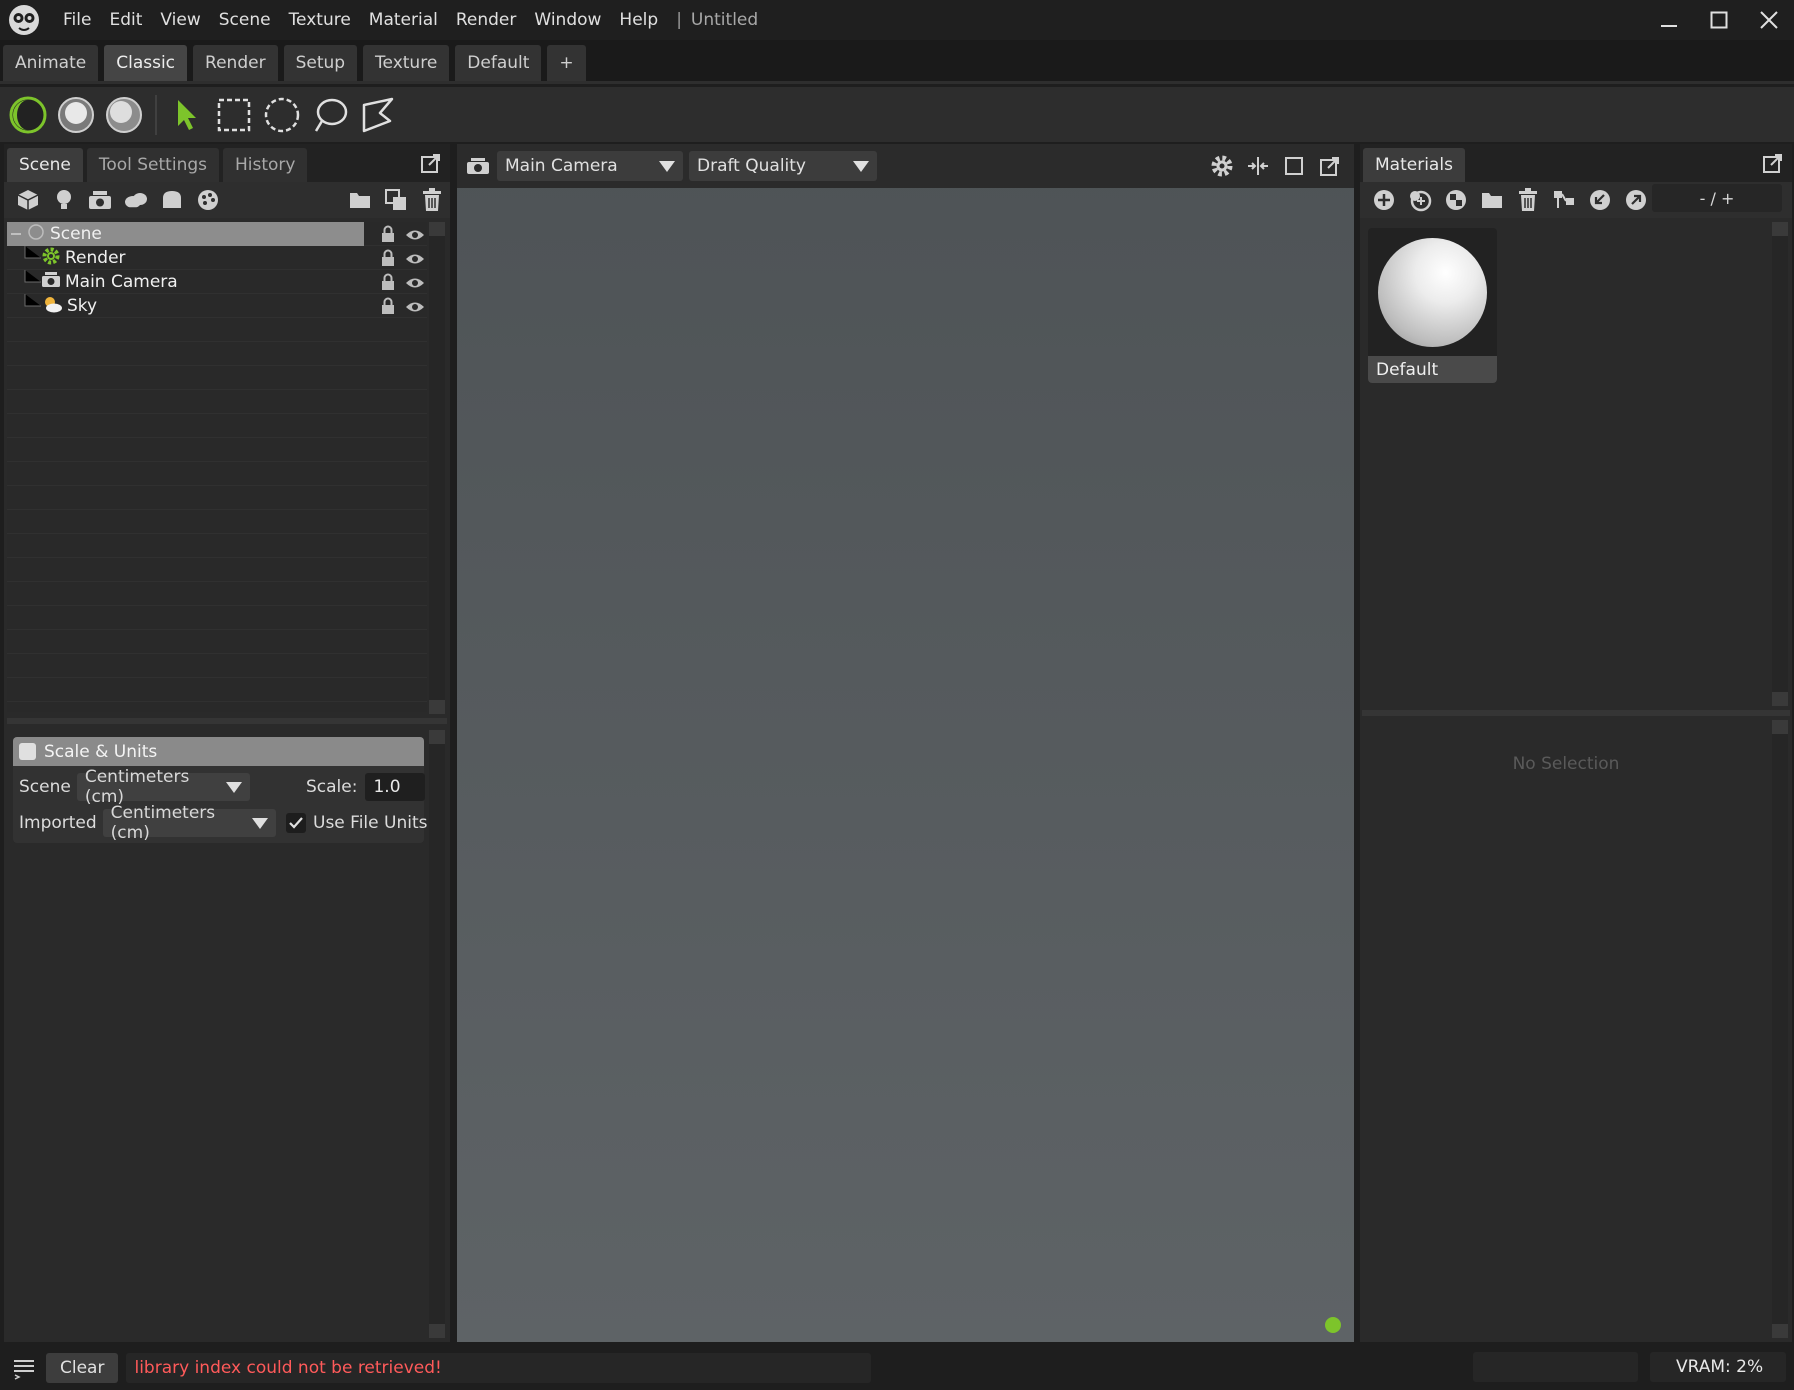 The width and height of the screenshot is (1794, 1390). I want to click on tree-item-scene: Scene, so click(215, 234).